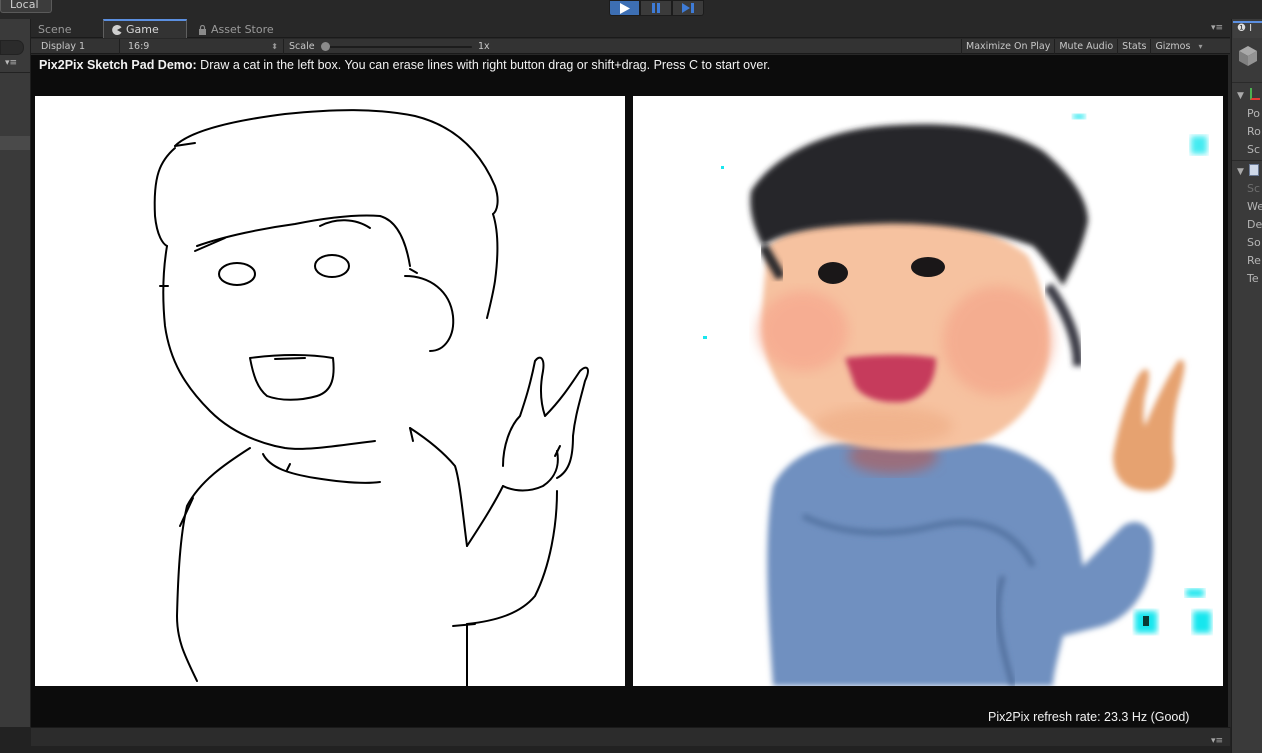  What do you see at coordinates (15, 386) in the screenshot?
I see `hierarchy-panel` at bounding box center [15, 386].